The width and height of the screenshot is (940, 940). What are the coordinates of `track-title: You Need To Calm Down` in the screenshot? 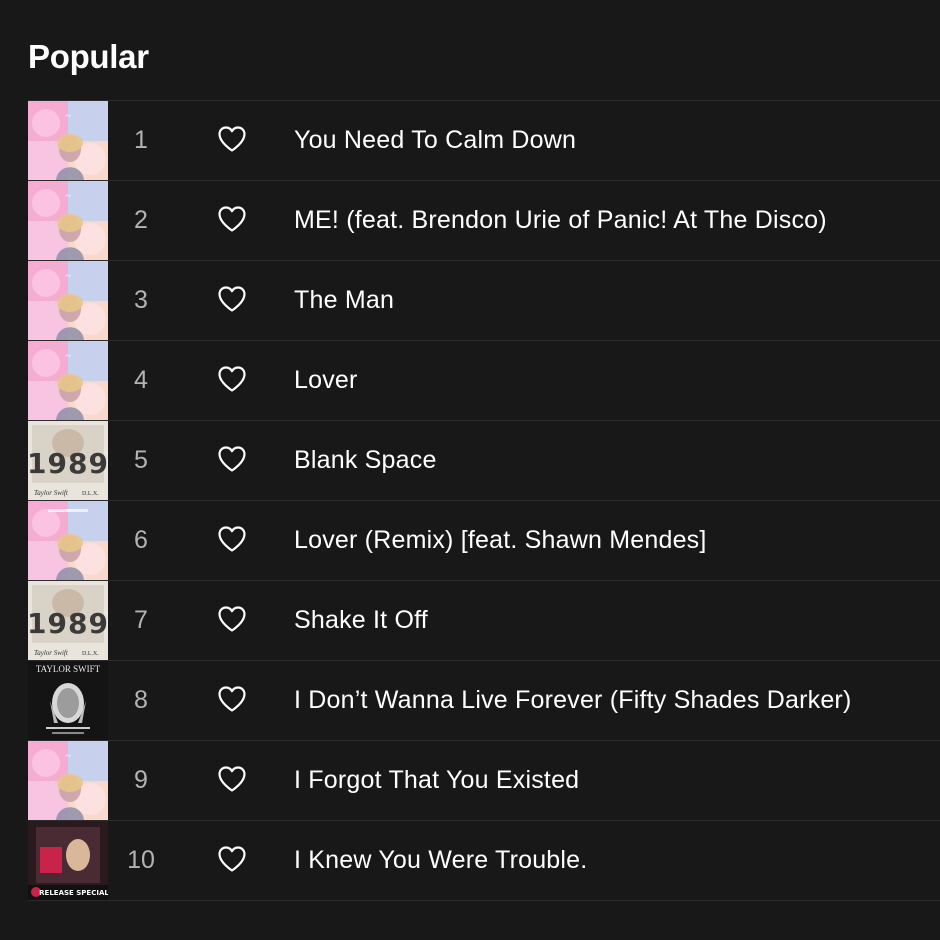 It's located at (435, 140).